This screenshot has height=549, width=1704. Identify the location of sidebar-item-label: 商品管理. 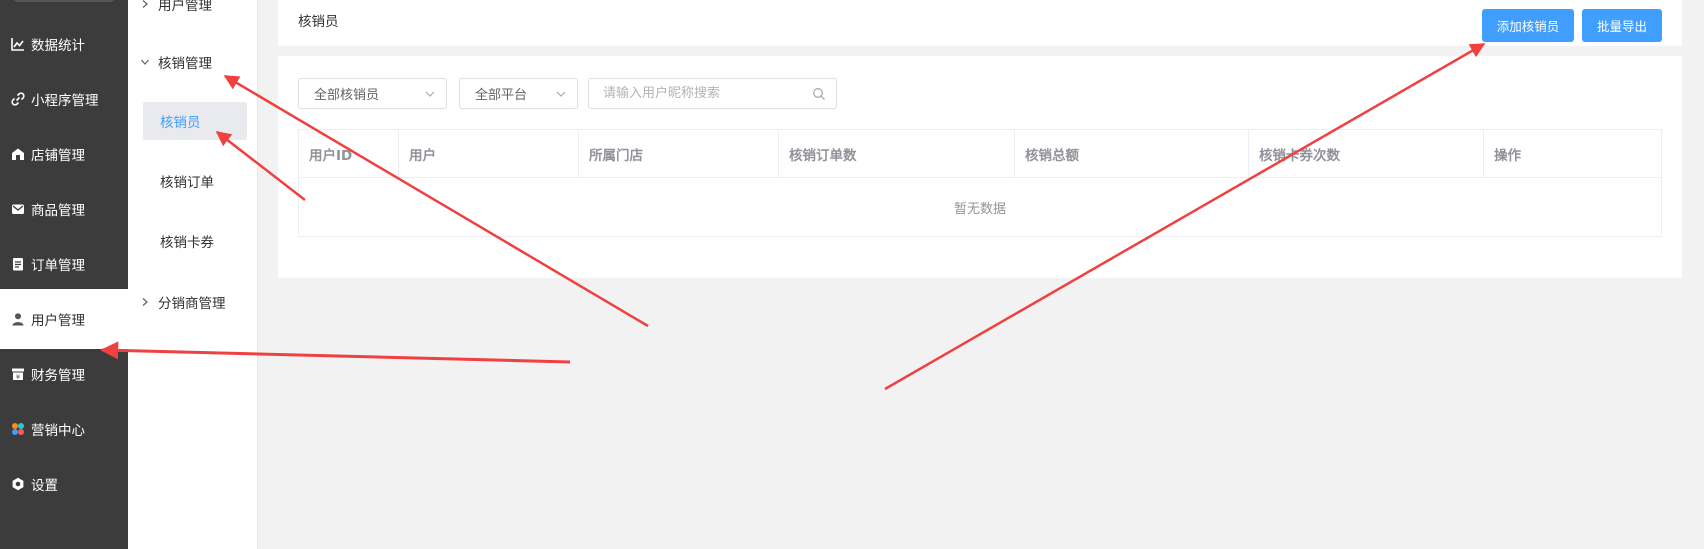
(58, 211).